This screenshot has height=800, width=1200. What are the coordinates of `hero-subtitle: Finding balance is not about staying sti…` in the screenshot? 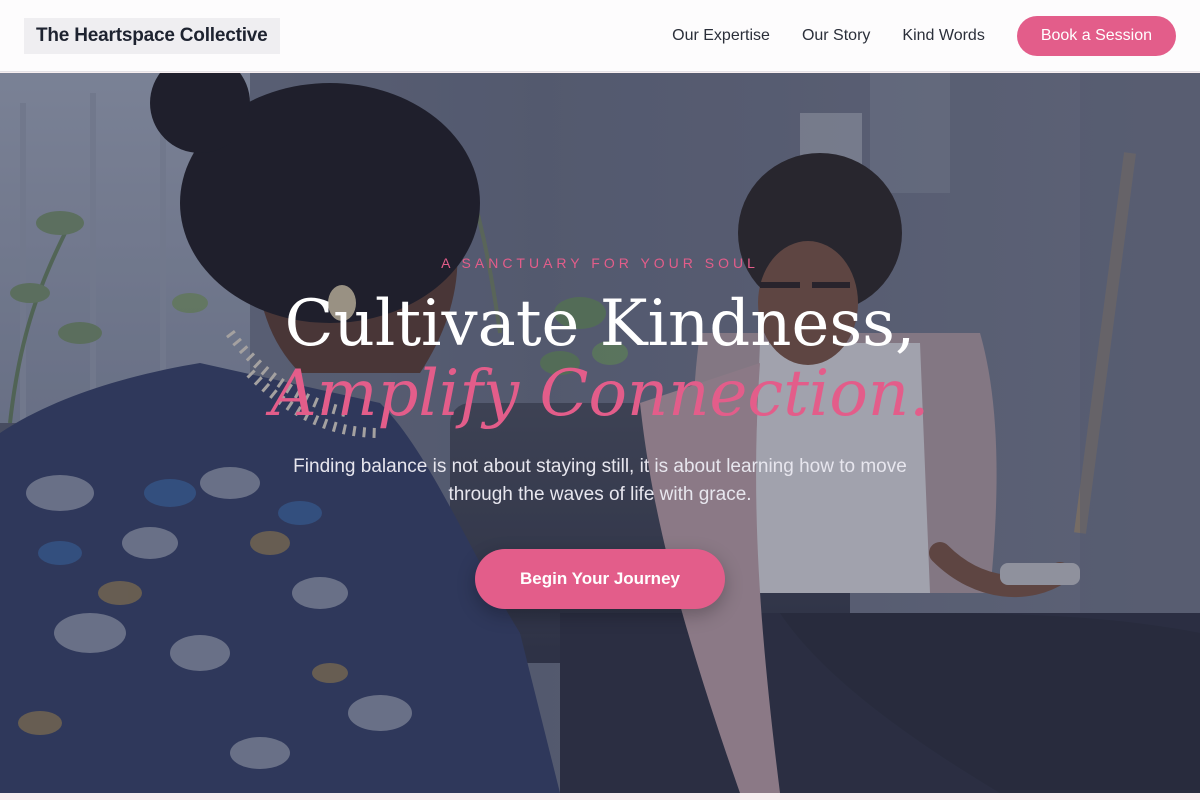 It's located at (600, 480).